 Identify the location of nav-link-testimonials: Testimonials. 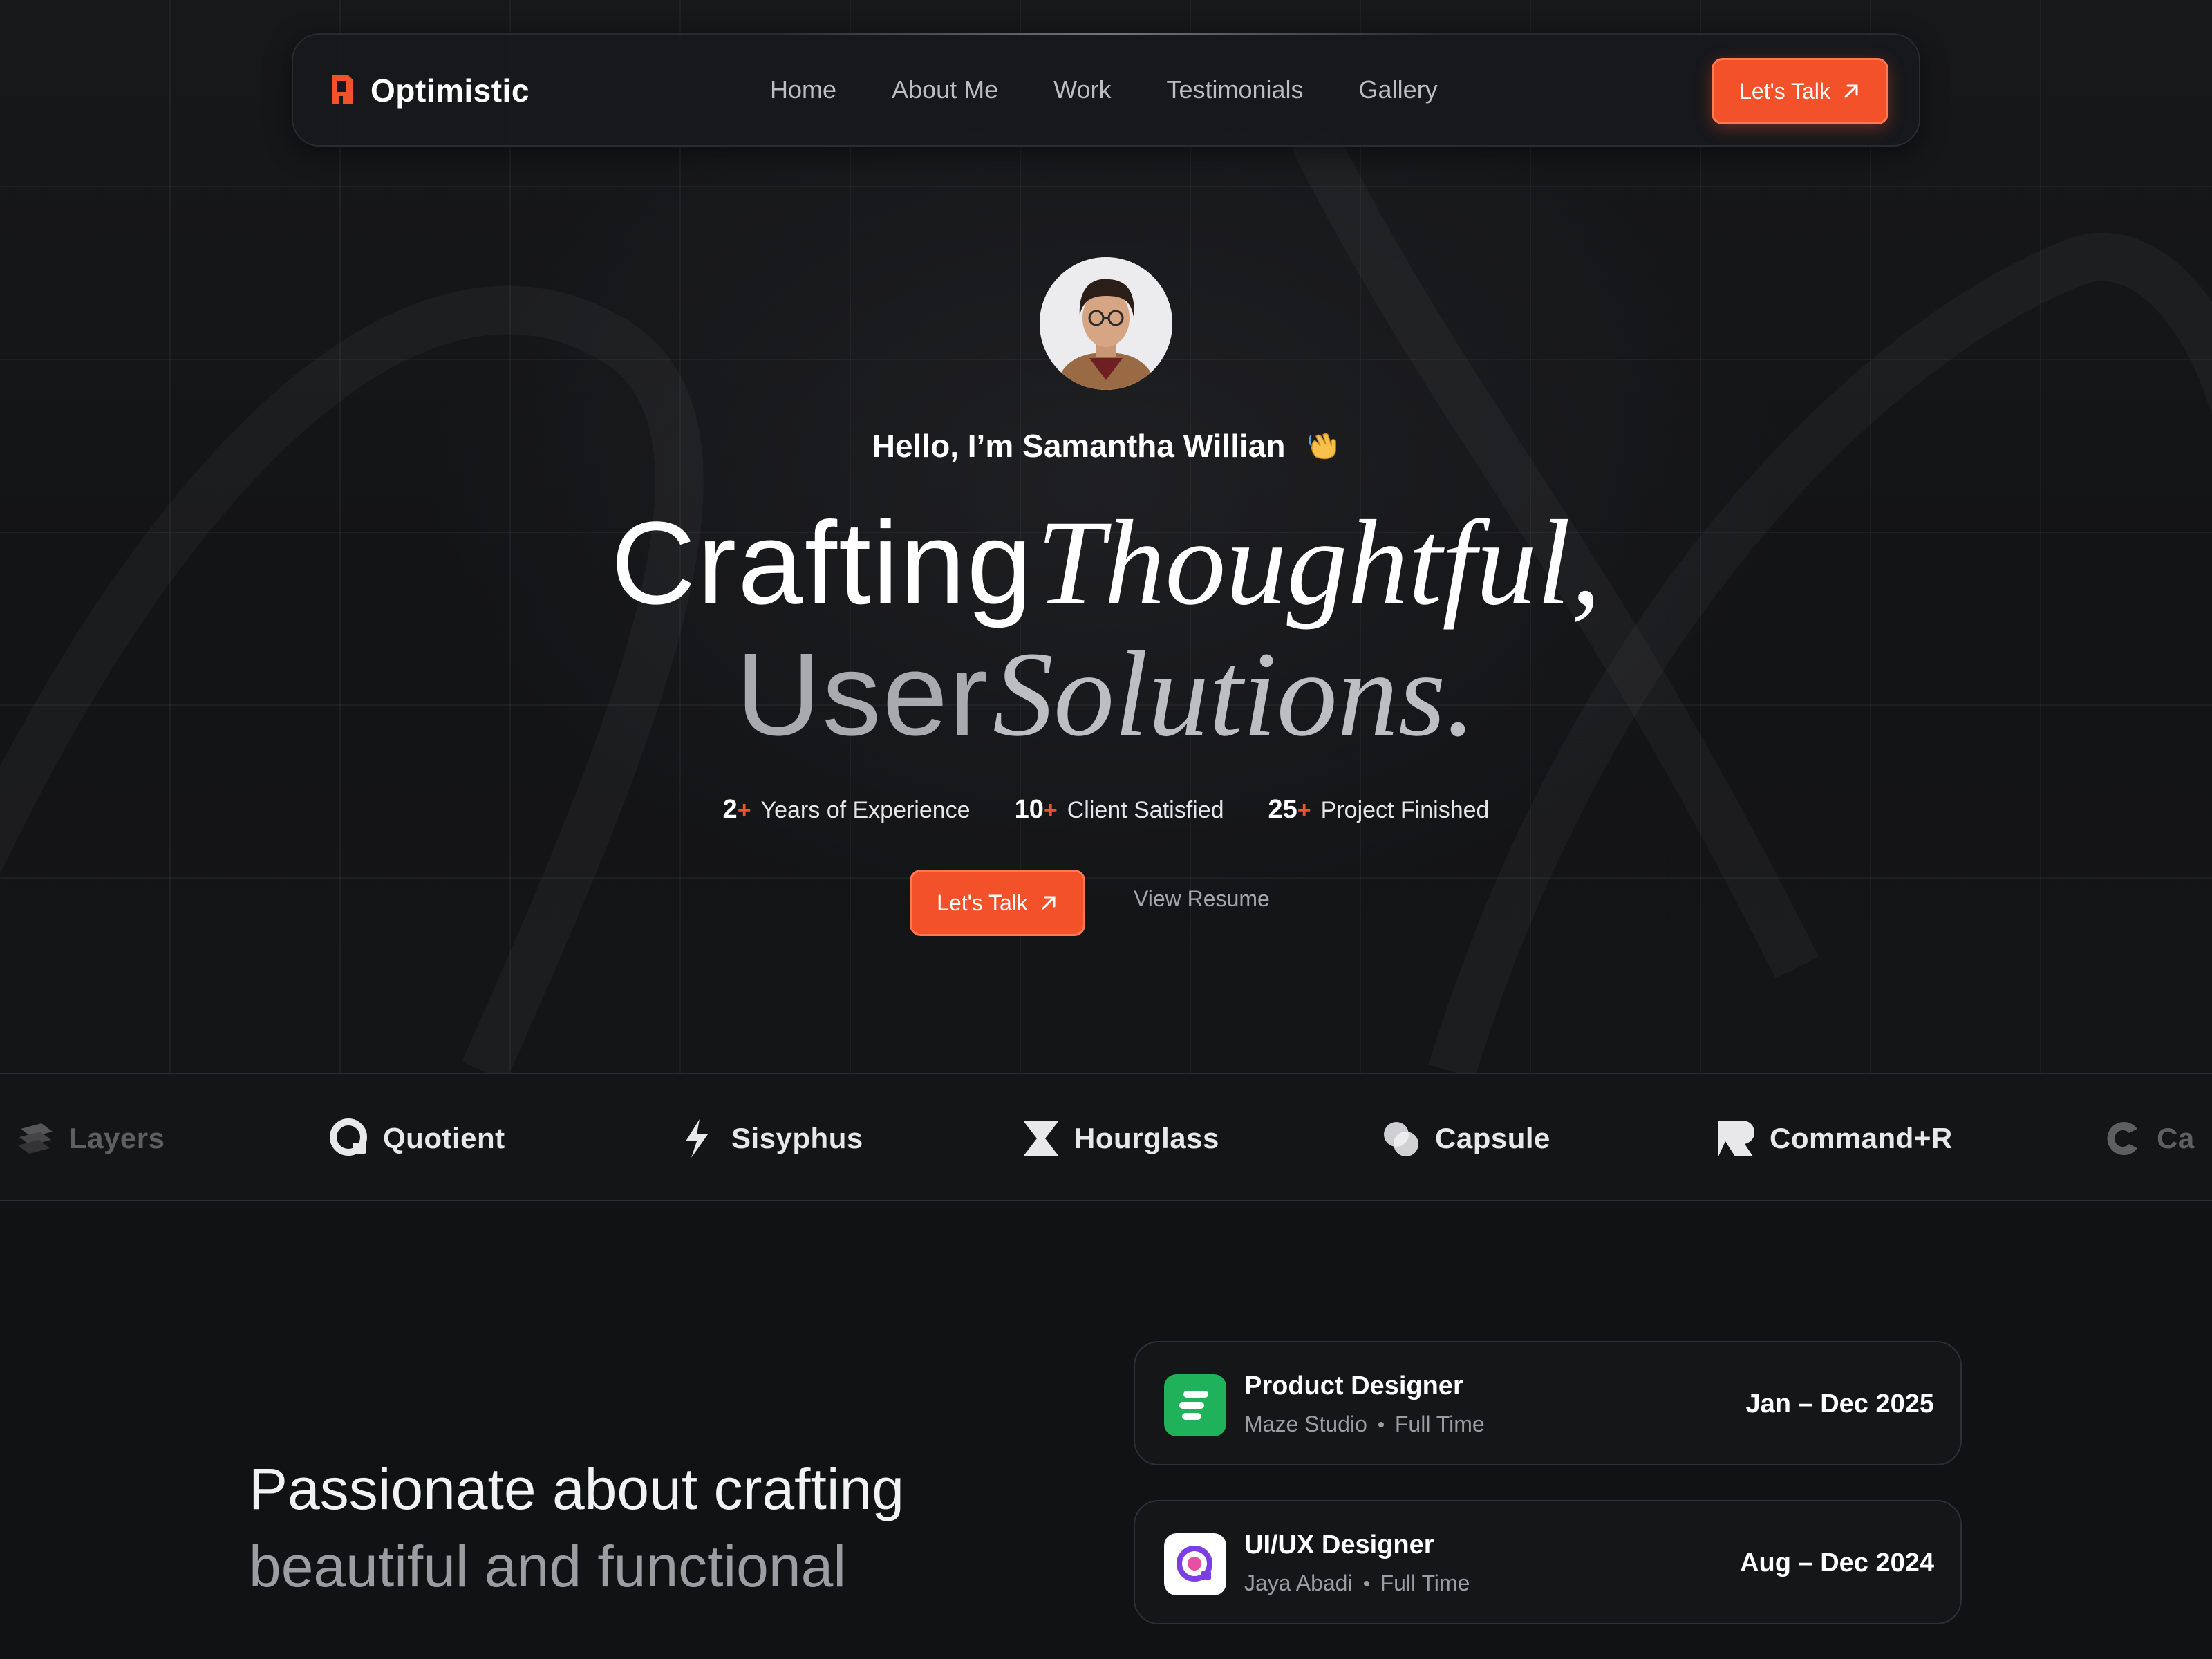
(1234, 89).